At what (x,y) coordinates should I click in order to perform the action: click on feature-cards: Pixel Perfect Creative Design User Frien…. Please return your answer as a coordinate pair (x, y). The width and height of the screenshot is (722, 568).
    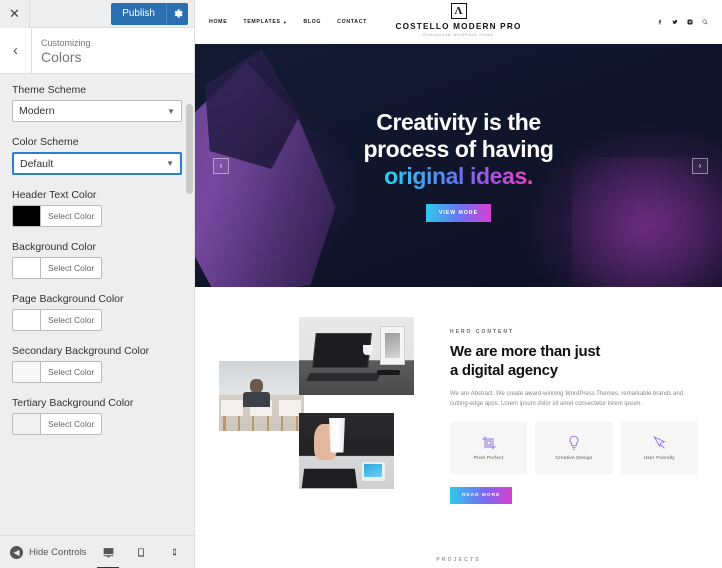
    Looking at the image, I should click on (574, 448).